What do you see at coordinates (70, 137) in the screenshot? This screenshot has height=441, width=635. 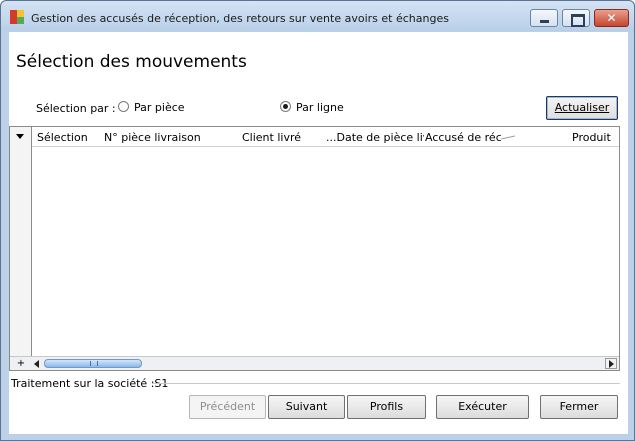 I see `column-header-selection: Sélection` at bounding box center [70, 137].